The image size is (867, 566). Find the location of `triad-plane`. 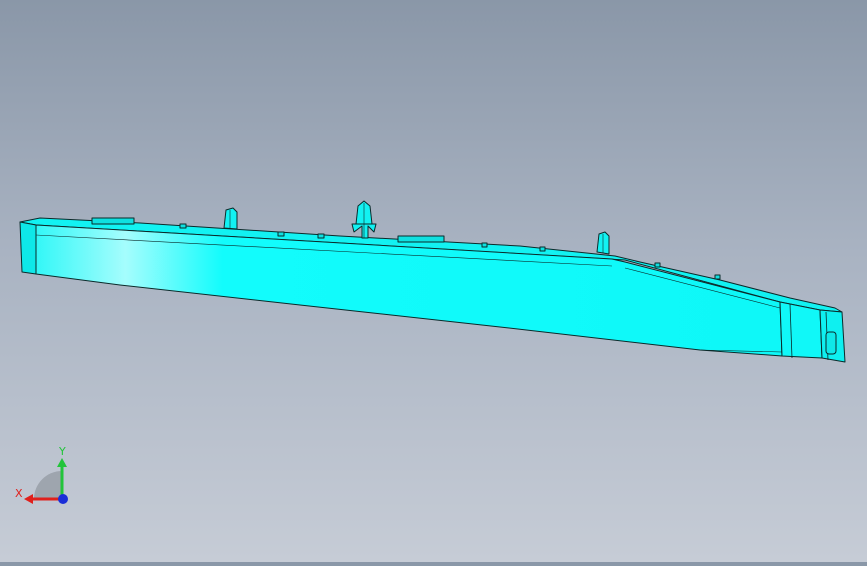

triad-plane is located at coordinates (48, 485).